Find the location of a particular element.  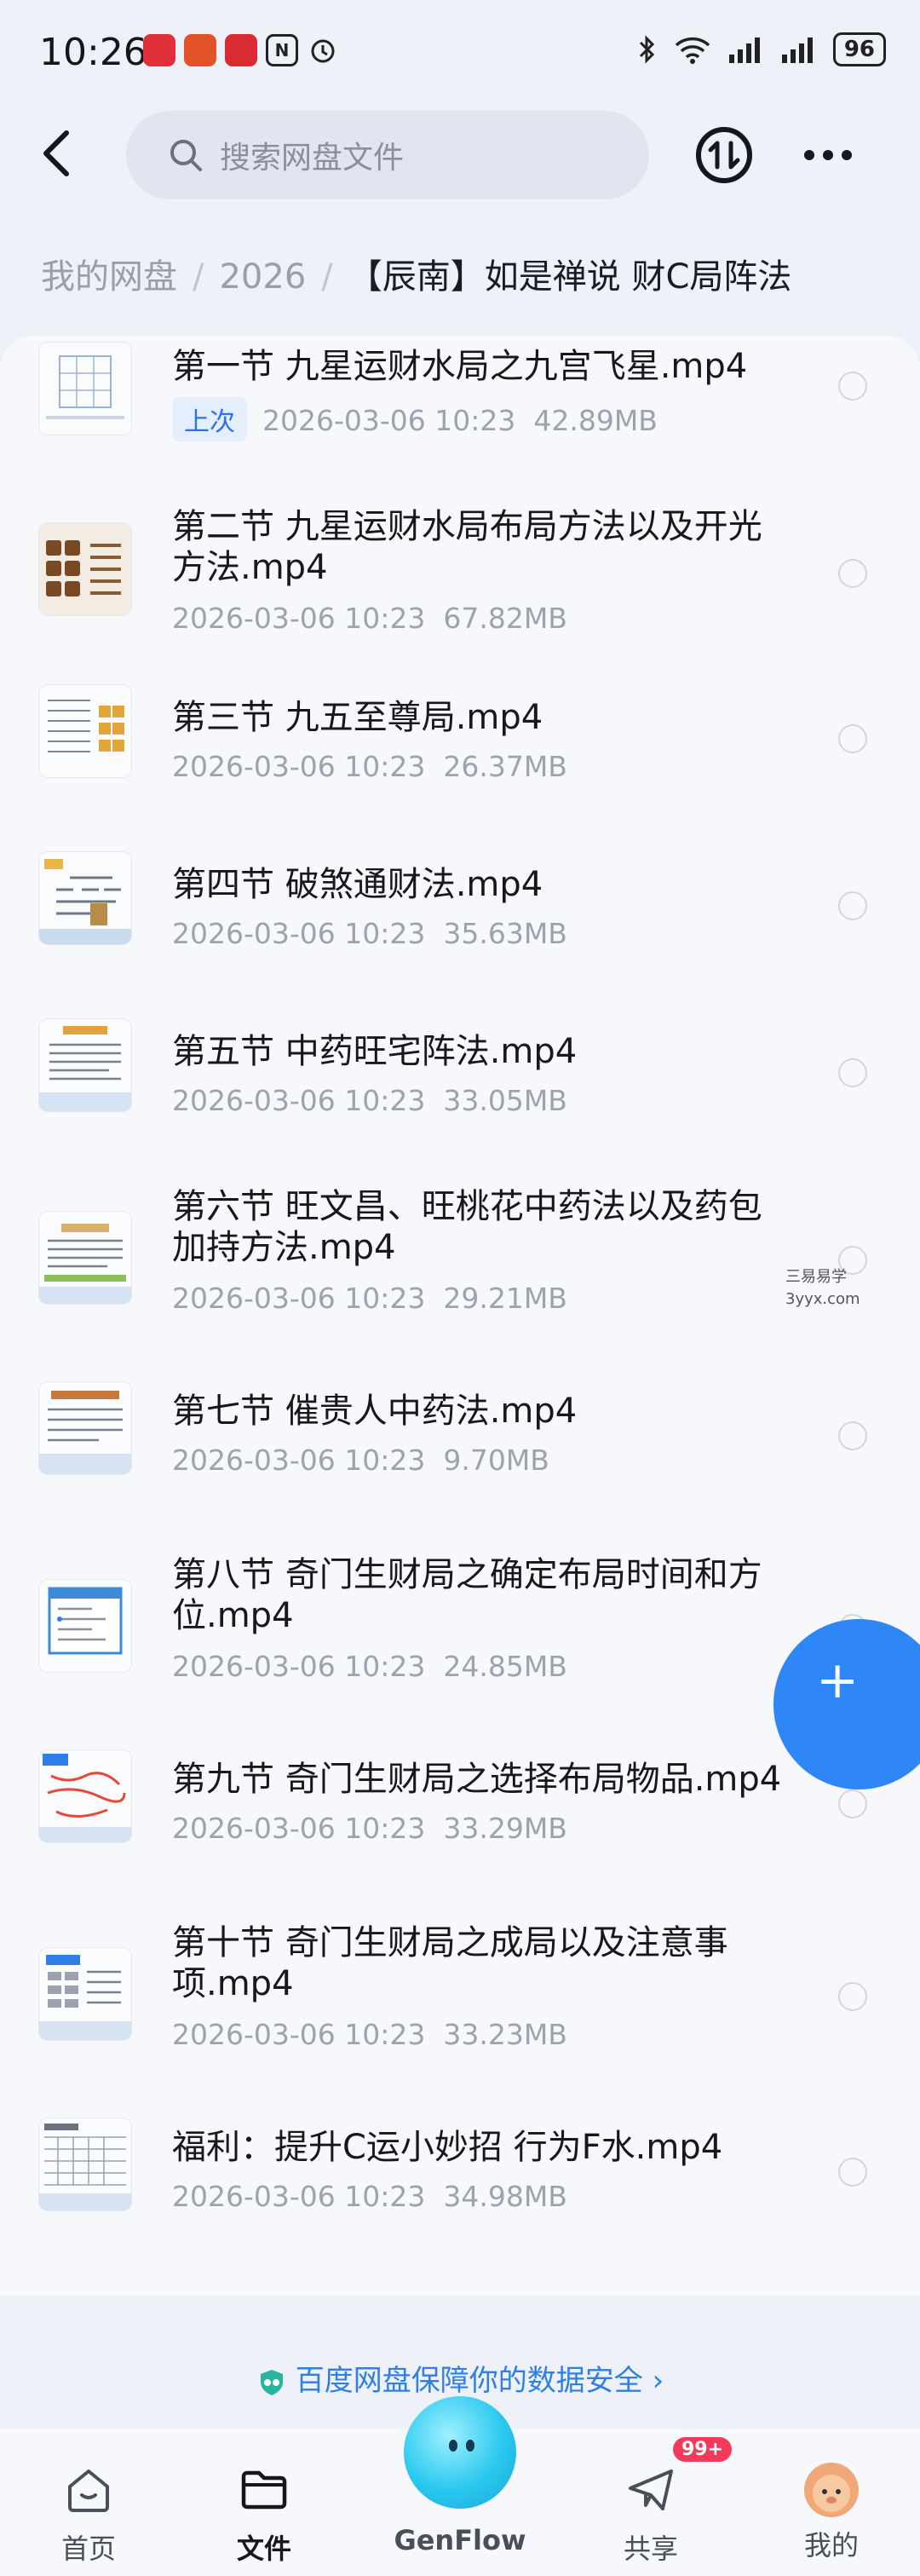

transfer-icon is located at coordinates (724, 155).